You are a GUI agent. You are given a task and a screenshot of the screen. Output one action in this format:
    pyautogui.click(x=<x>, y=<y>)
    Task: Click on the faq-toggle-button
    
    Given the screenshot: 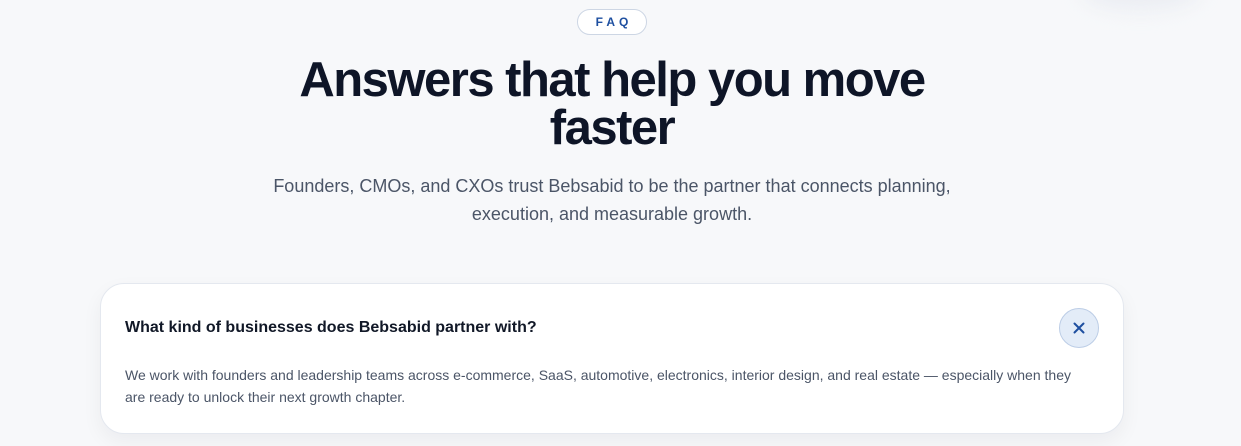 What is the action you would take?
    pyautogui.click(x=1079, y=328)
    